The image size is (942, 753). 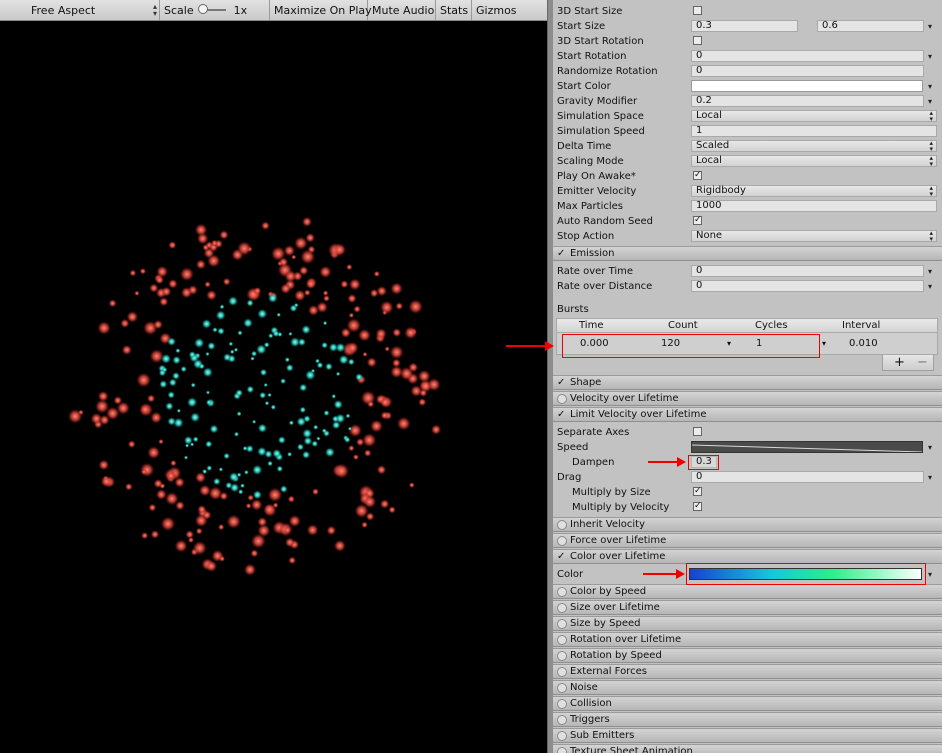 What do you see at coordinates (747, 671) in the screenshot?
I see `module-header-external-forces: External Forces` at bounding box center [747, 671].